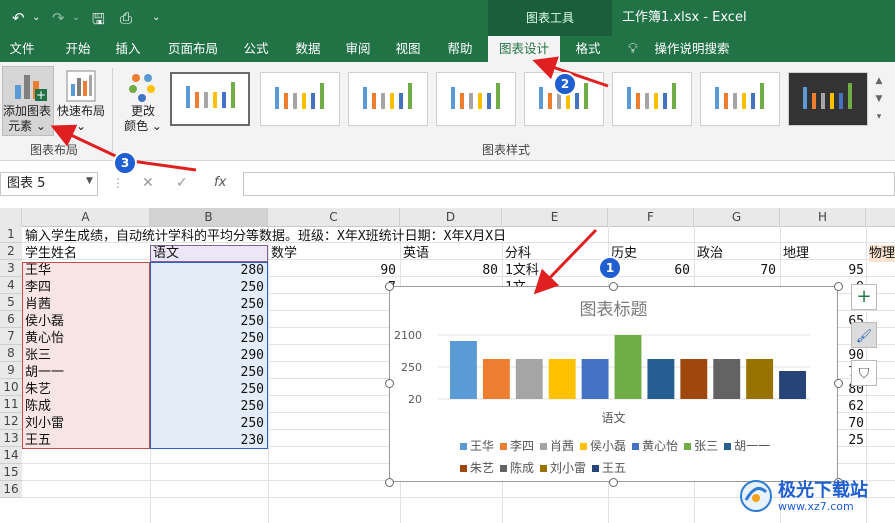  I want to click on callout-3: 3, so click(125, 163).